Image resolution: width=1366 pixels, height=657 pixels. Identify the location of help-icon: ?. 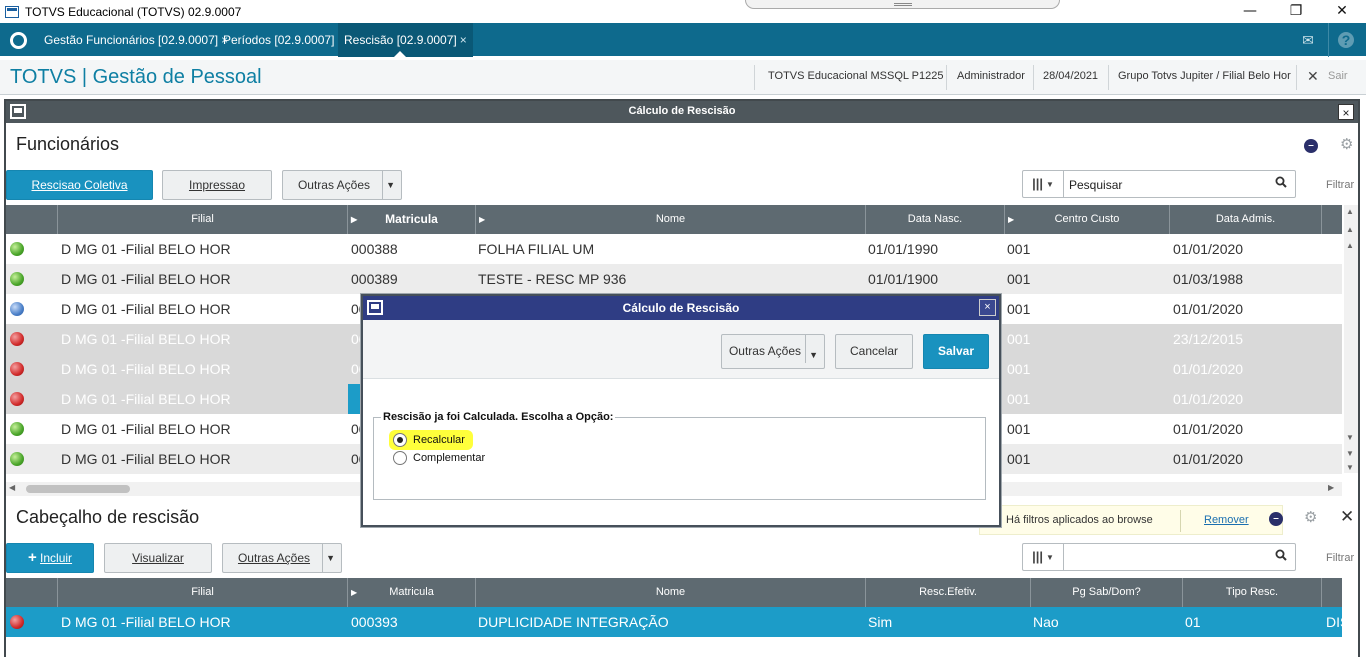
(1346, 40).